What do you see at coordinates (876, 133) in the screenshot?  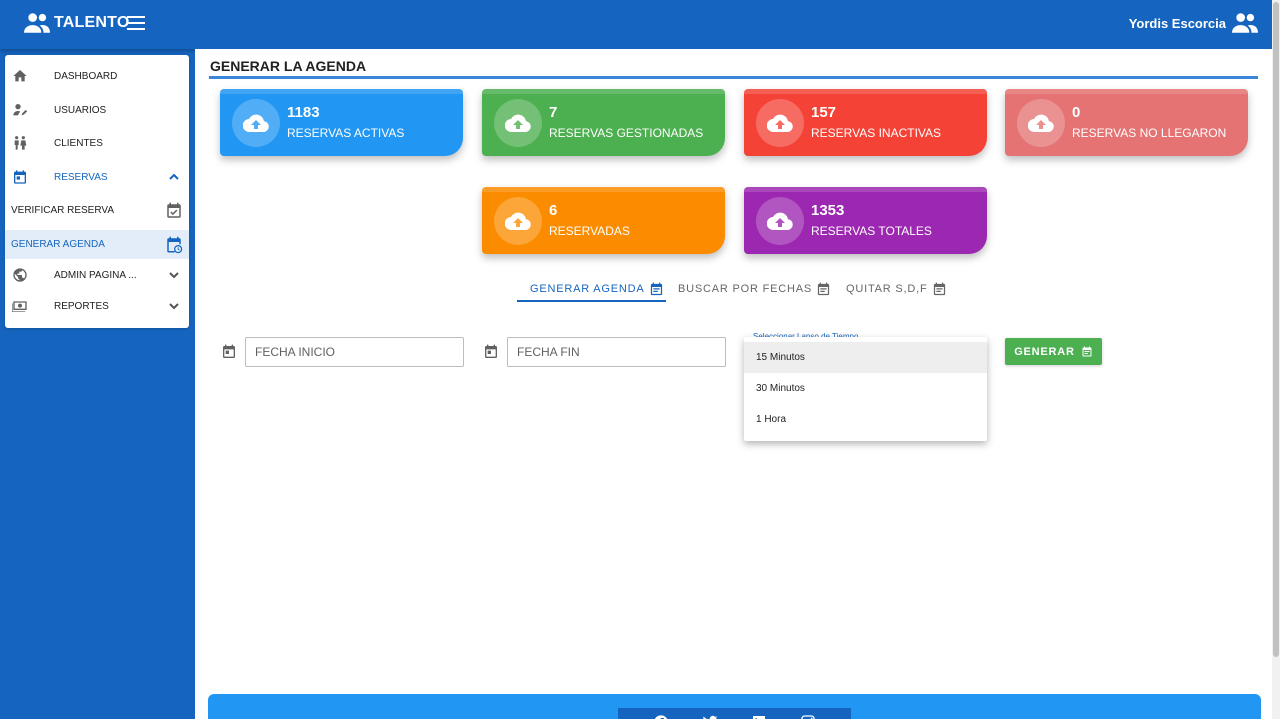 I see `stat-label: RESERVAS INACTIVAS` at bounding box center [876, 133].